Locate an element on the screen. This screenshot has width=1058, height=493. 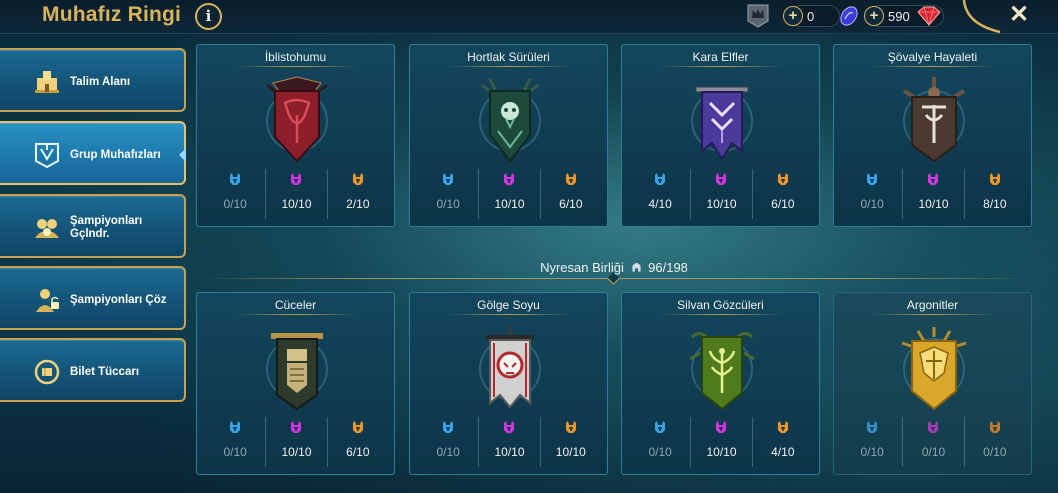
sidebar-item-label: Talim Alanı is located at coordinates (100, 82).